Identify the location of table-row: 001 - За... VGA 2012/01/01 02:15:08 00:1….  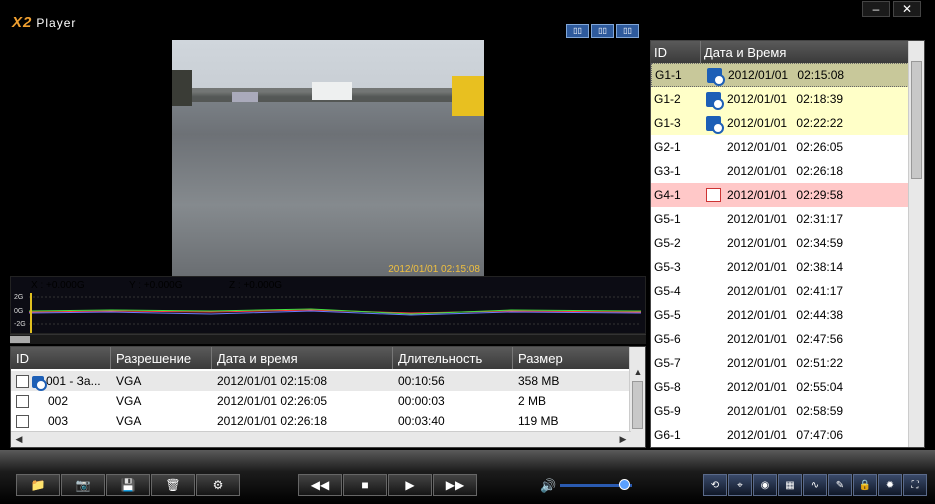
(321, 381).